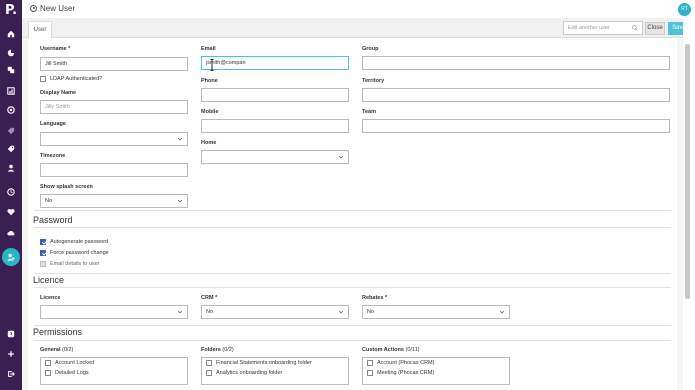 The width and height of the screenshot is (695, 390). I want to click on list-item: Analytics onboarding folder, so click(275, 373).